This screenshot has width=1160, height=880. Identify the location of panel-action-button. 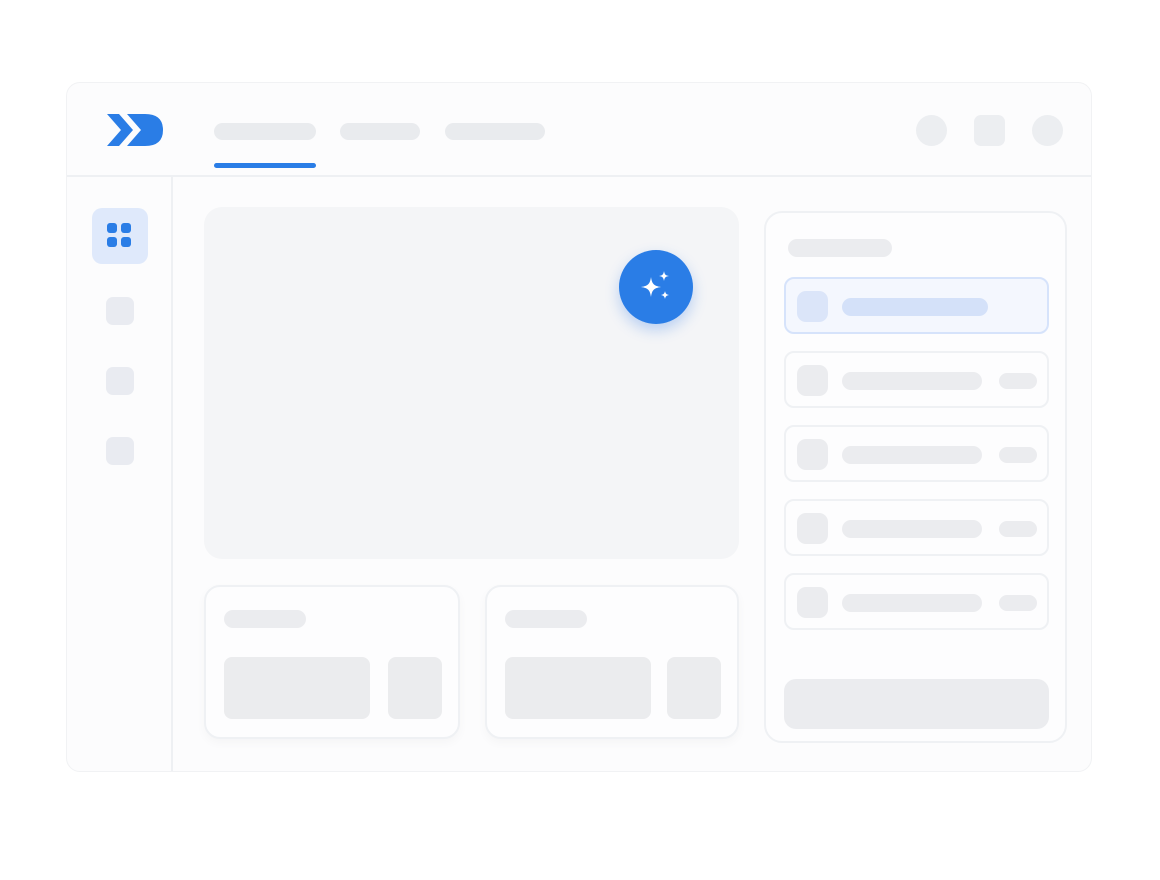
(916, 704).